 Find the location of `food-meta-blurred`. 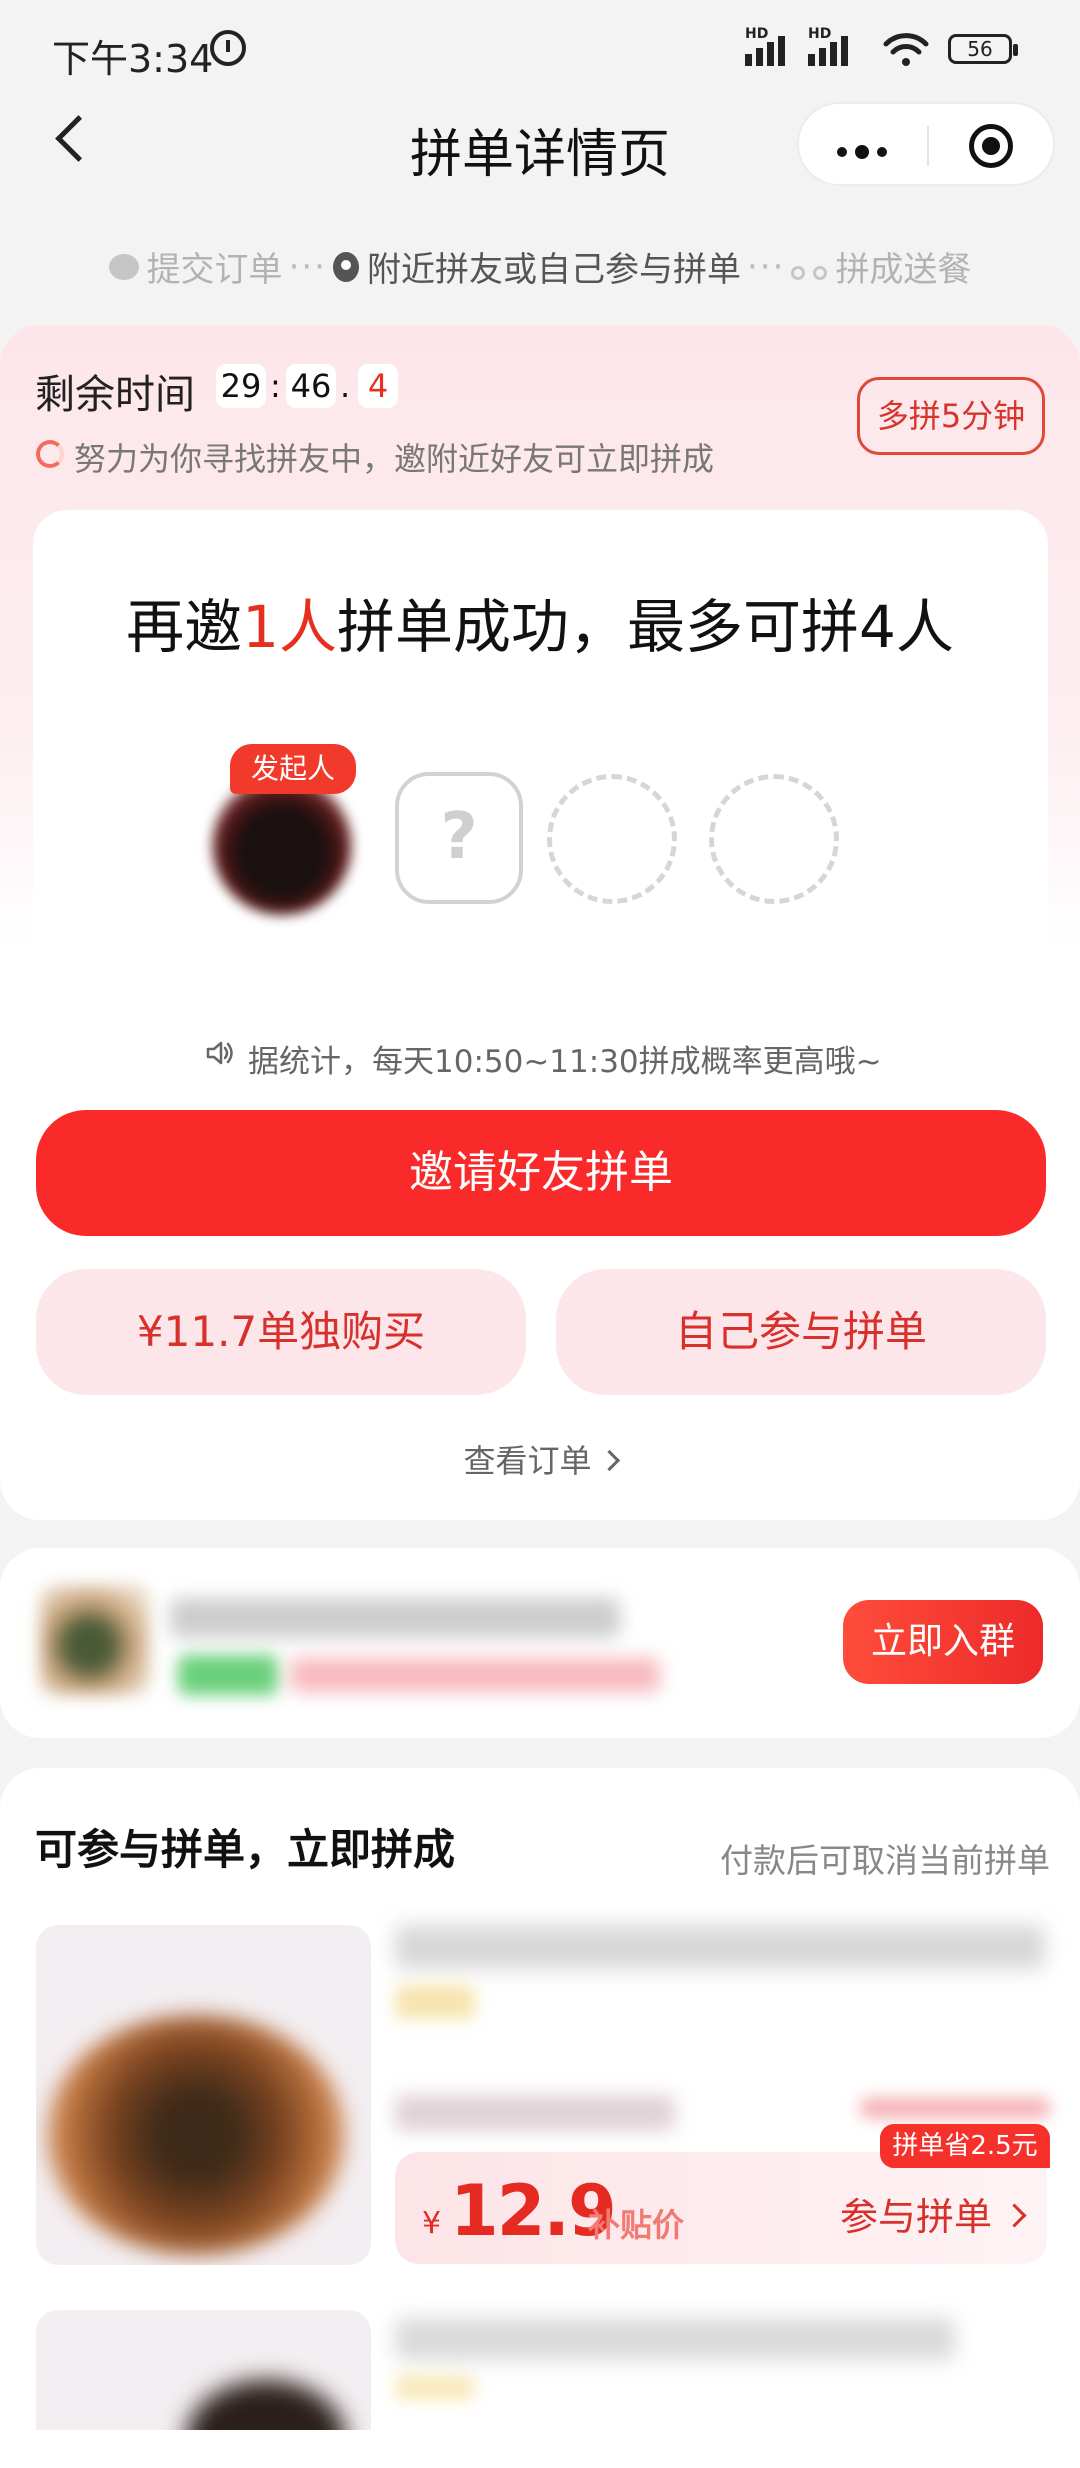

food-meta-blurred is located at coordinates (535, 2113).